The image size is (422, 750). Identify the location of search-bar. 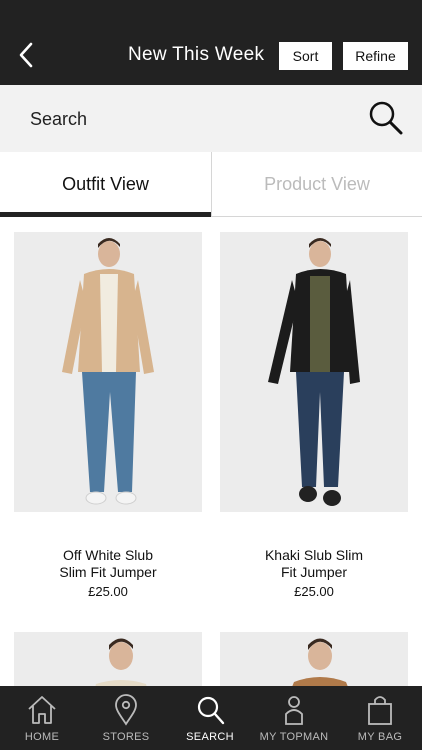
(211, 118).